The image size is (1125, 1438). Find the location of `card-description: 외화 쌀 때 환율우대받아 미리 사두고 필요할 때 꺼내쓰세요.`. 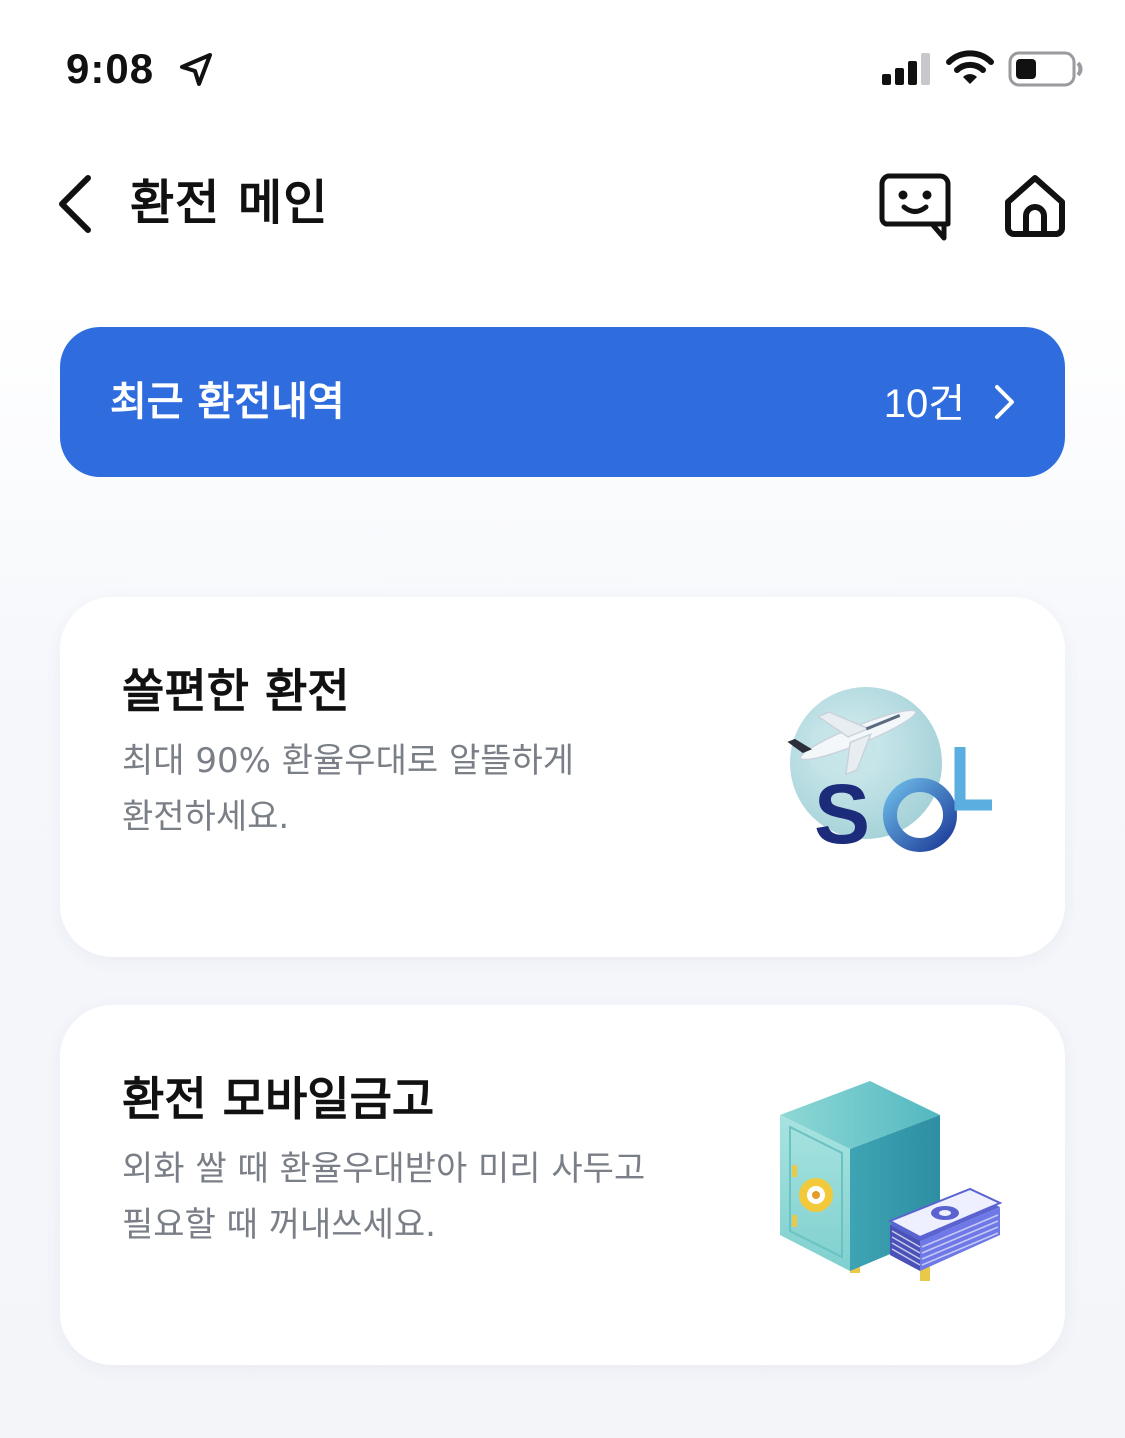

card-description: 외화 쌀 때 환율우대받아 미리 사두고 필요할 때 꺼내쓰세요. is located at coordinates (422, 1197).